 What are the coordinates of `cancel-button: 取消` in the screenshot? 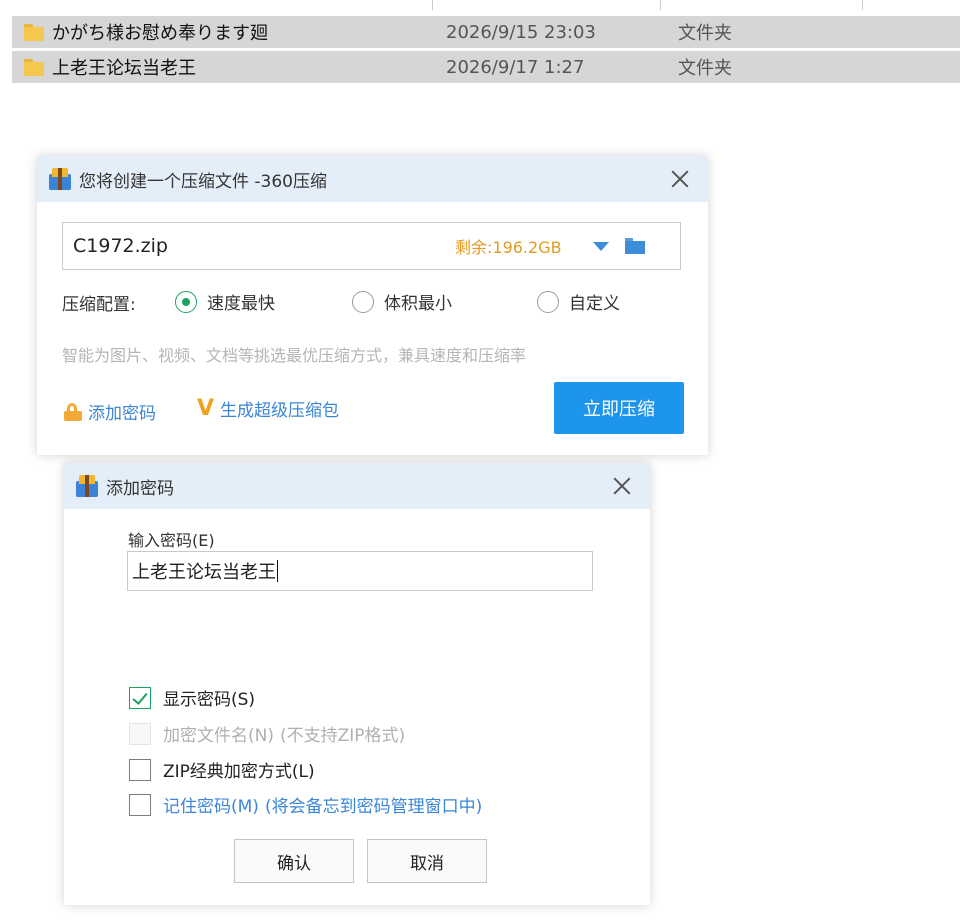 It's located at (427, 861).